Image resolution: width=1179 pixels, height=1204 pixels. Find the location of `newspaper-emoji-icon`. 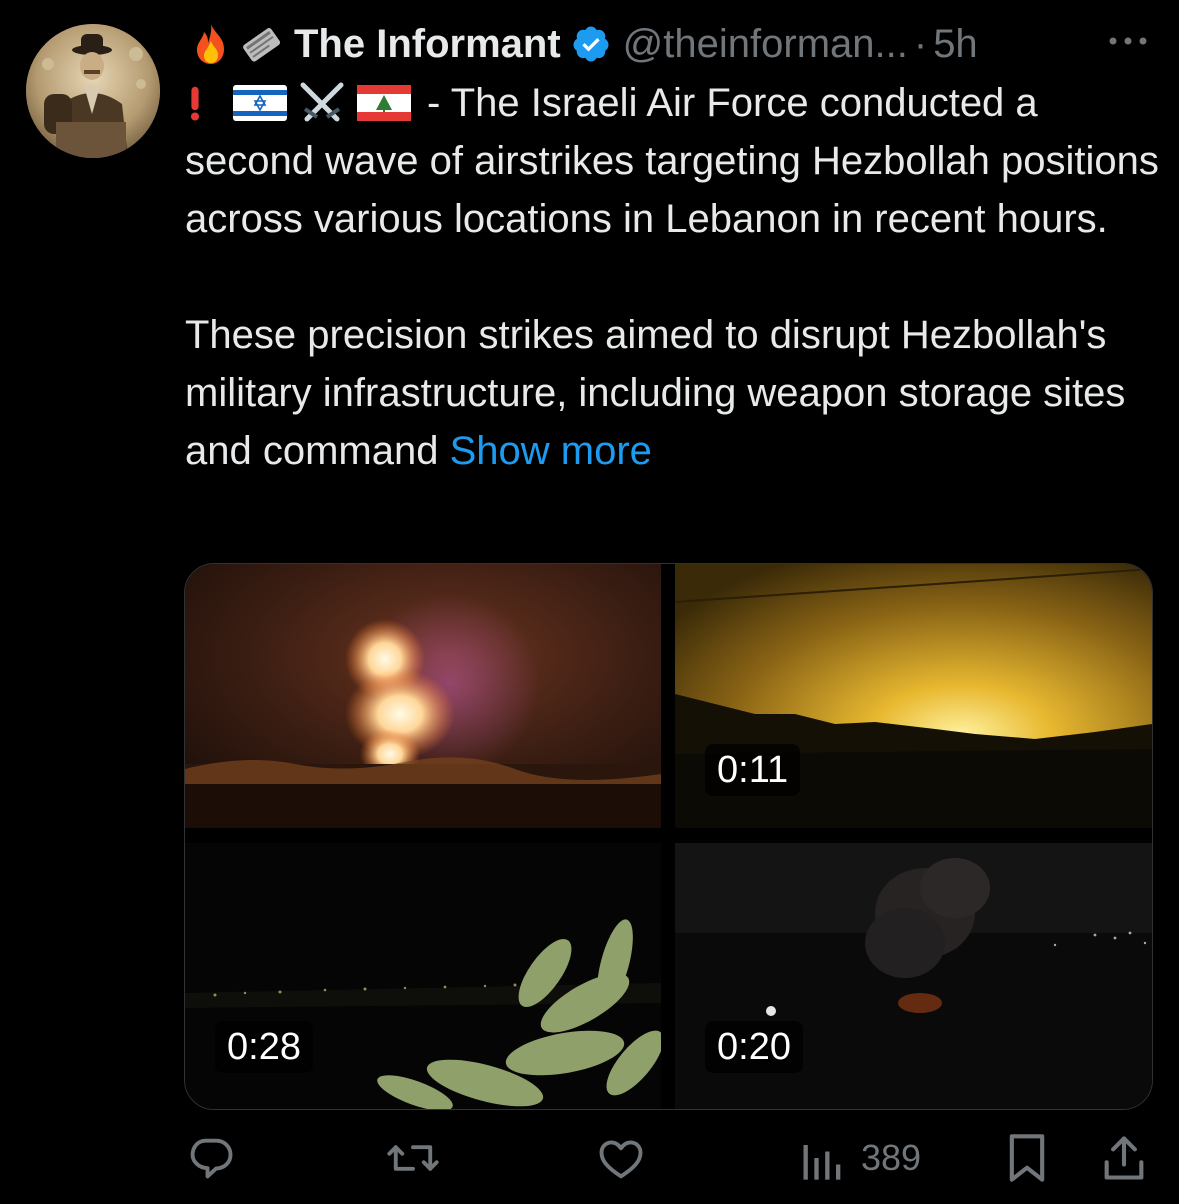

newspaper-emoji-icon is located at coordinates (262, 45).